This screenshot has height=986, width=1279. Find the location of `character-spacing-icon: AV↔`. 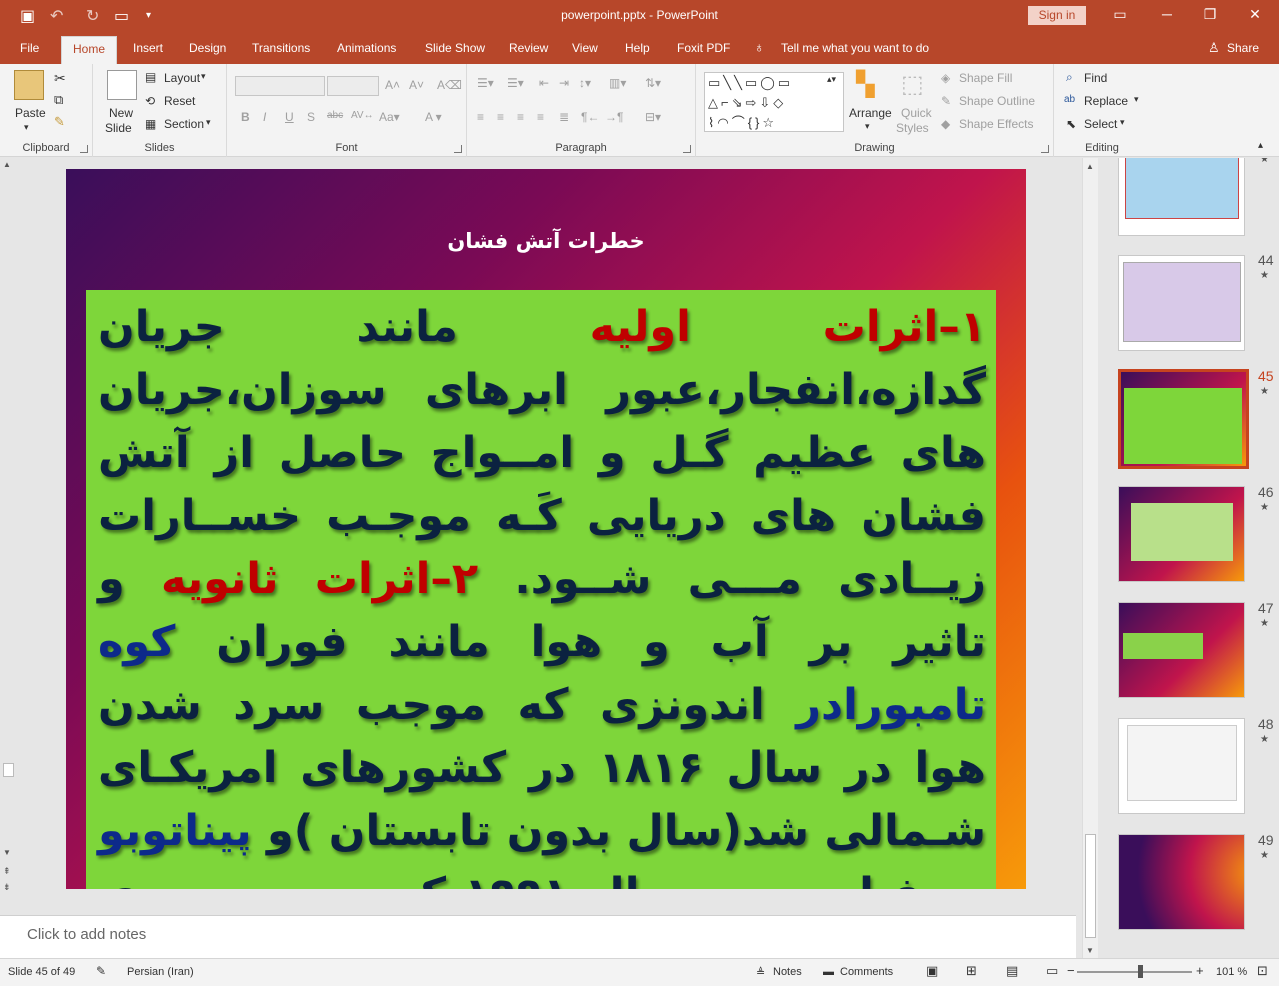

character-spacing-icon: AV↔ is located at coordinates (362, 115).